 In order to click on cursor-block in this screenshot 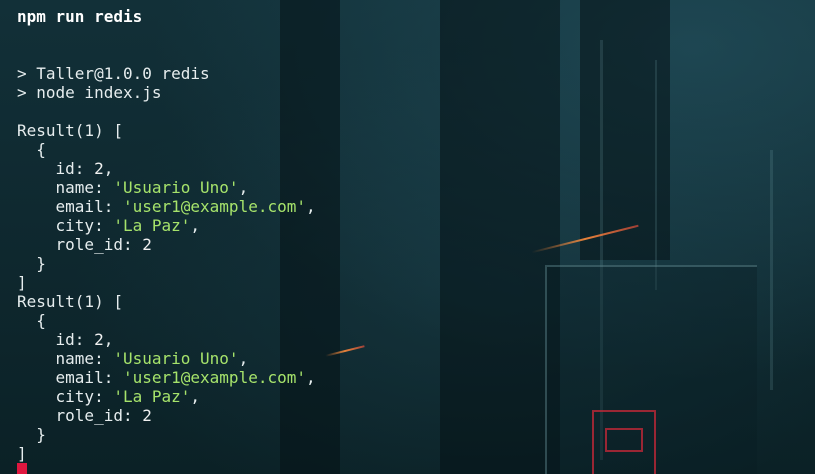, I will do `click(22, 468)`.